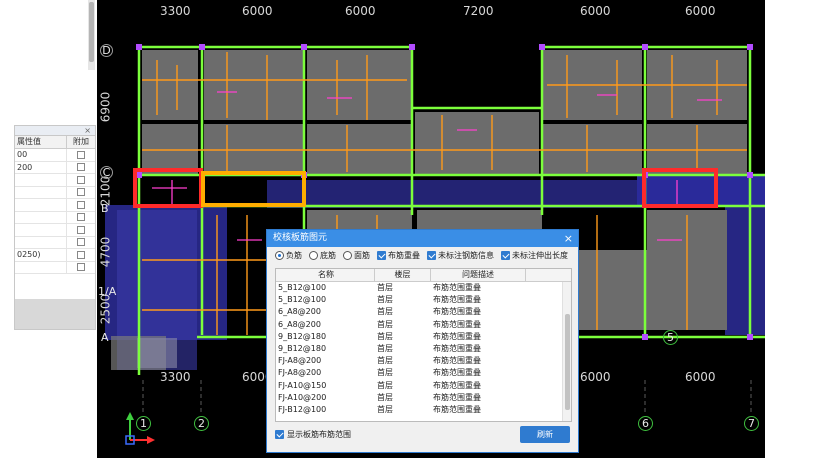  I want to click on radio-negative: 负筋, so click(288, 255).